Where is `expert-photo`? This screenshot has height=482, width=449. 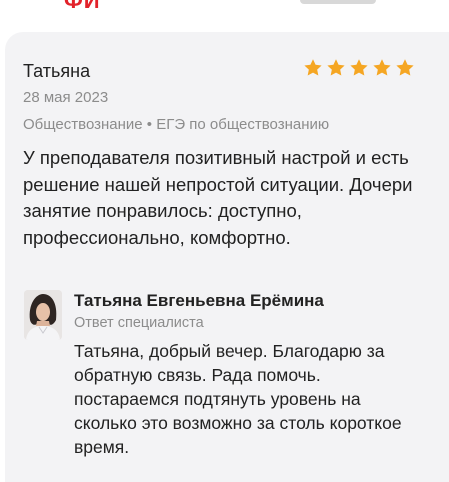
expert-photo is located at coordinates (43, 315).